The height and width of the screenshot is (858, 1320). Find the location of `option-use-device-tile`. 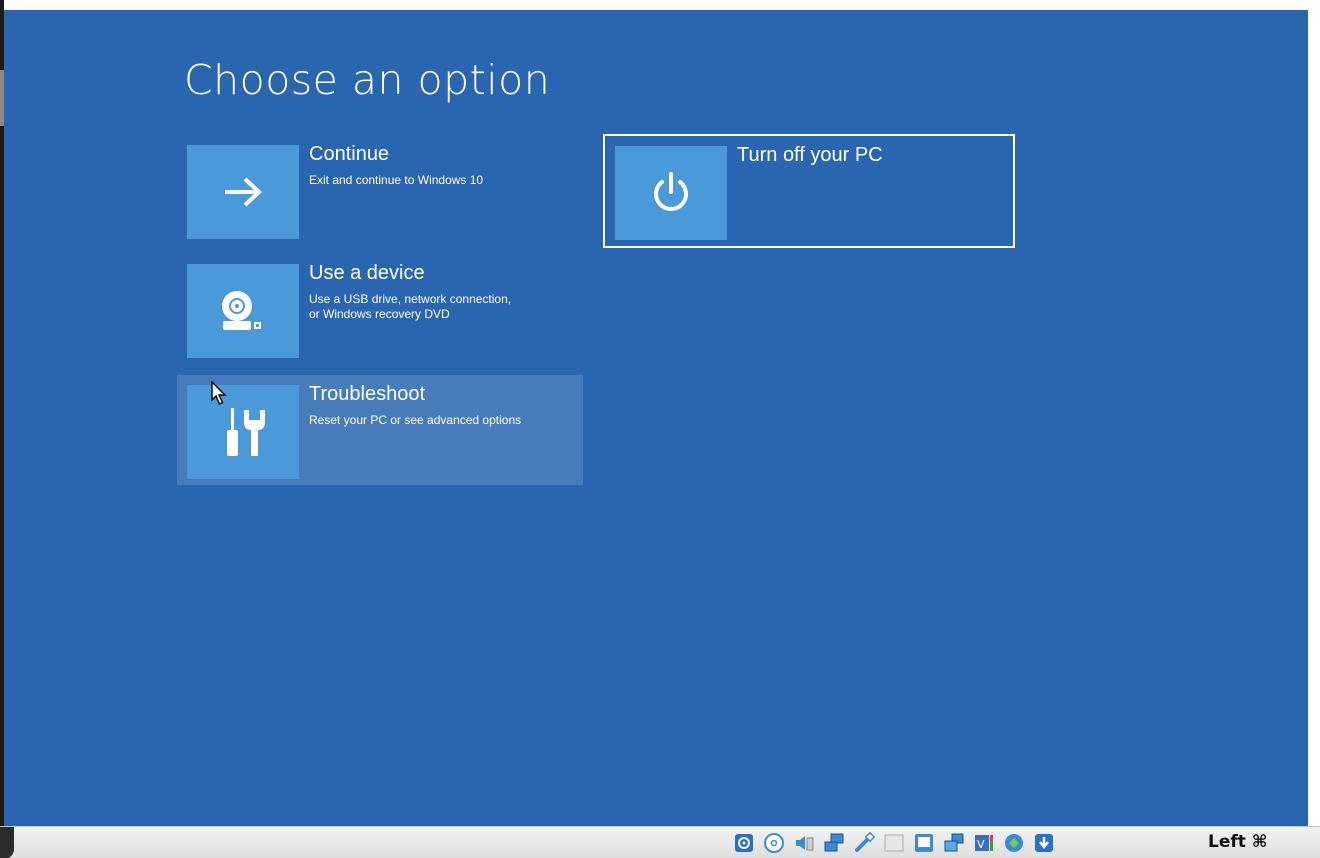

option-use-device-tile is located at coordinates (243, 311).